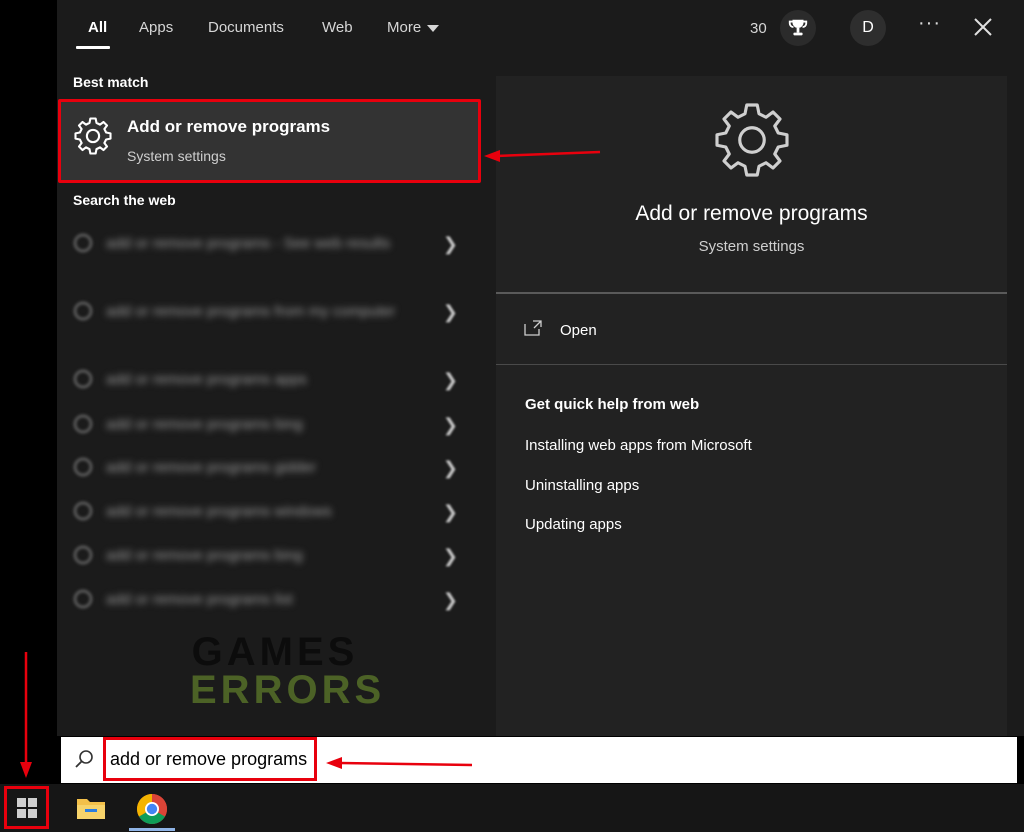  What do you see at coordinates (275, 652) in the screenshot?
I see `watermark-line1: GAMES` at bounding box center [275, 652].